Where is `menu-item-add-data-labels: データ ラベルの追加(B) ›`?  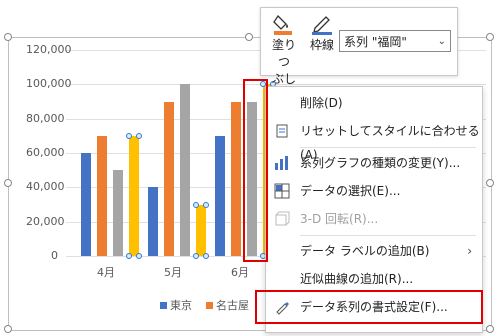 menu-item-add-data-labels: データ ラベルの追加(B) › is located at coordinates (374, 251).